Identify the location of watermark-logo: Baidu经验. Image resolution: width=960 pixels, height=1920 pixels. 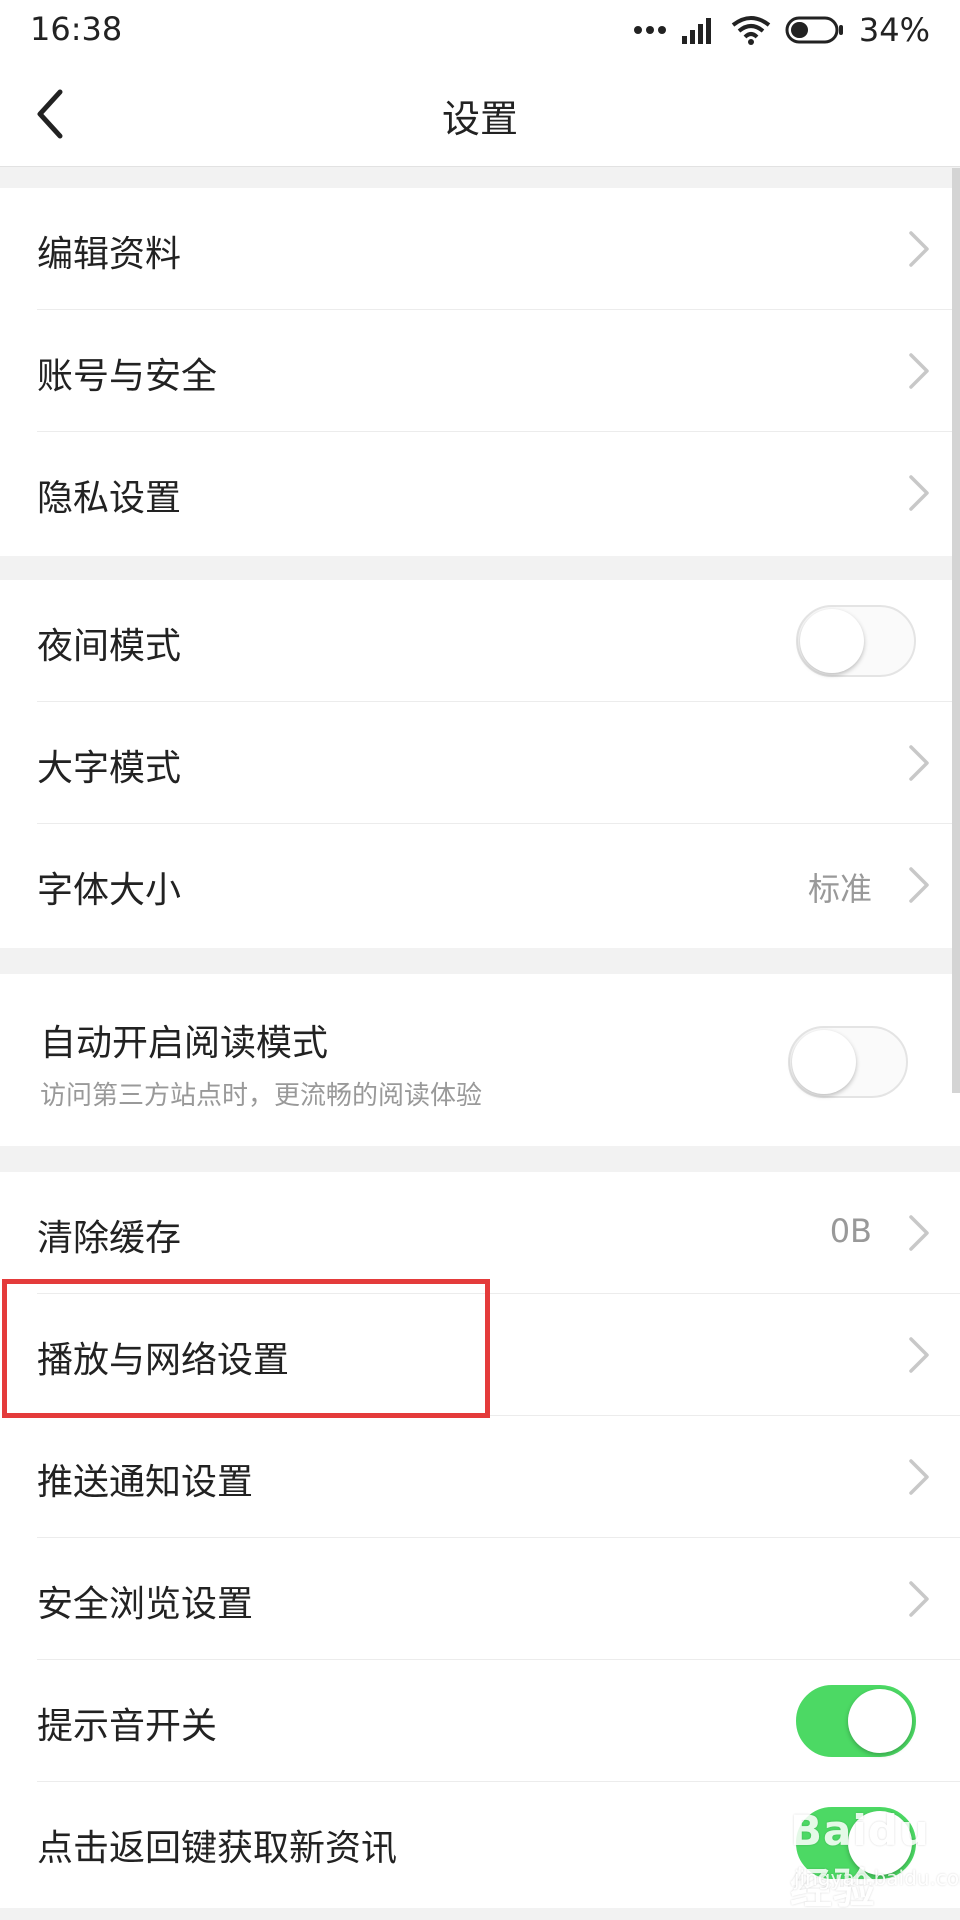
(860, 1859).